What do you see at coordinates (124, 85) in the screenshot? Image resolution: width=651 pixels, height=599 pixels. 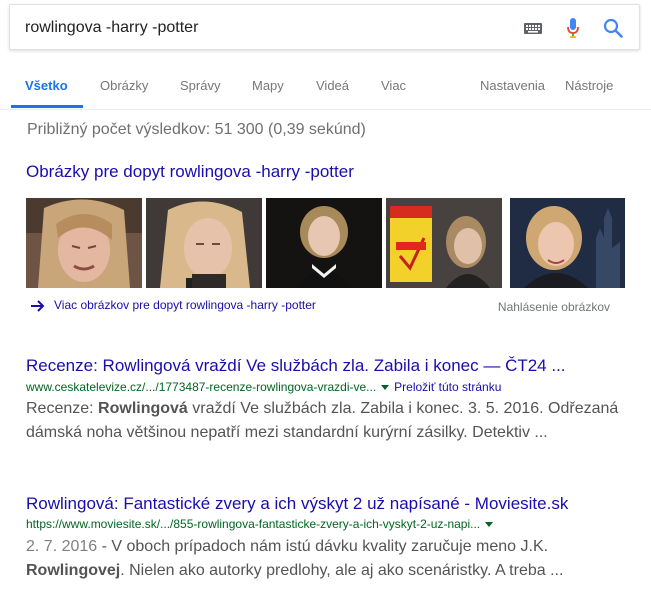 I see `tab-images: Obrázky` at bounding box center [124, 85].